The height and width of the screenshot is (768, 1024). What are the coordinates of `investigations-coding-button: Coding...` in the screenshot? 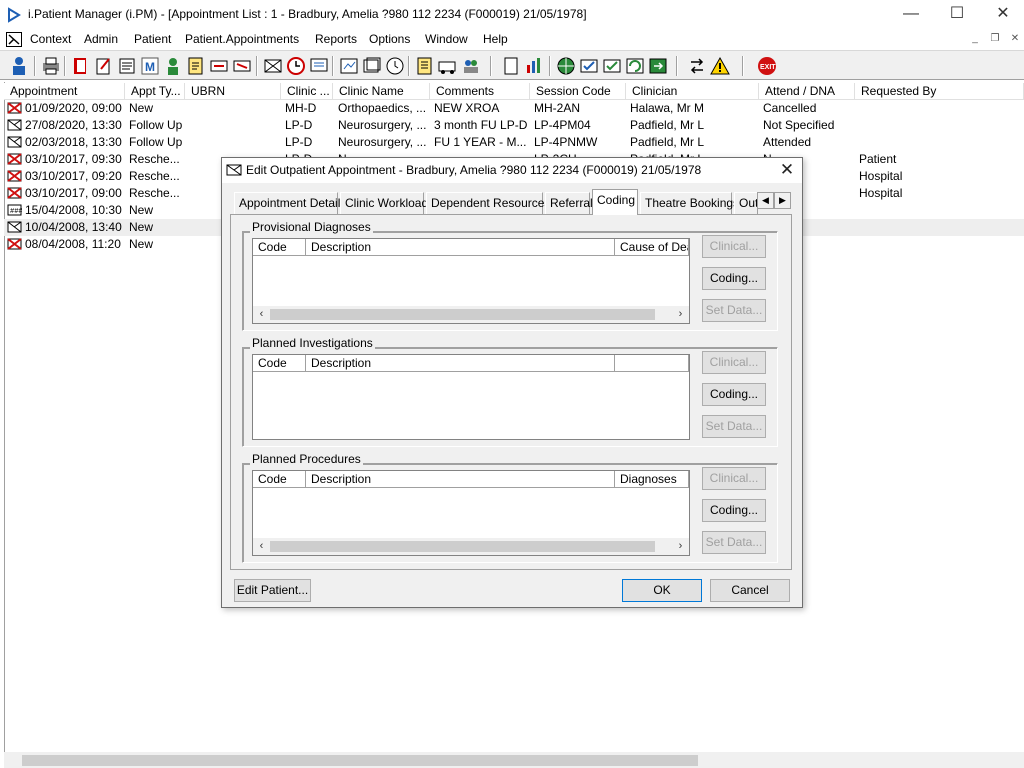 It's located at (734, 394).